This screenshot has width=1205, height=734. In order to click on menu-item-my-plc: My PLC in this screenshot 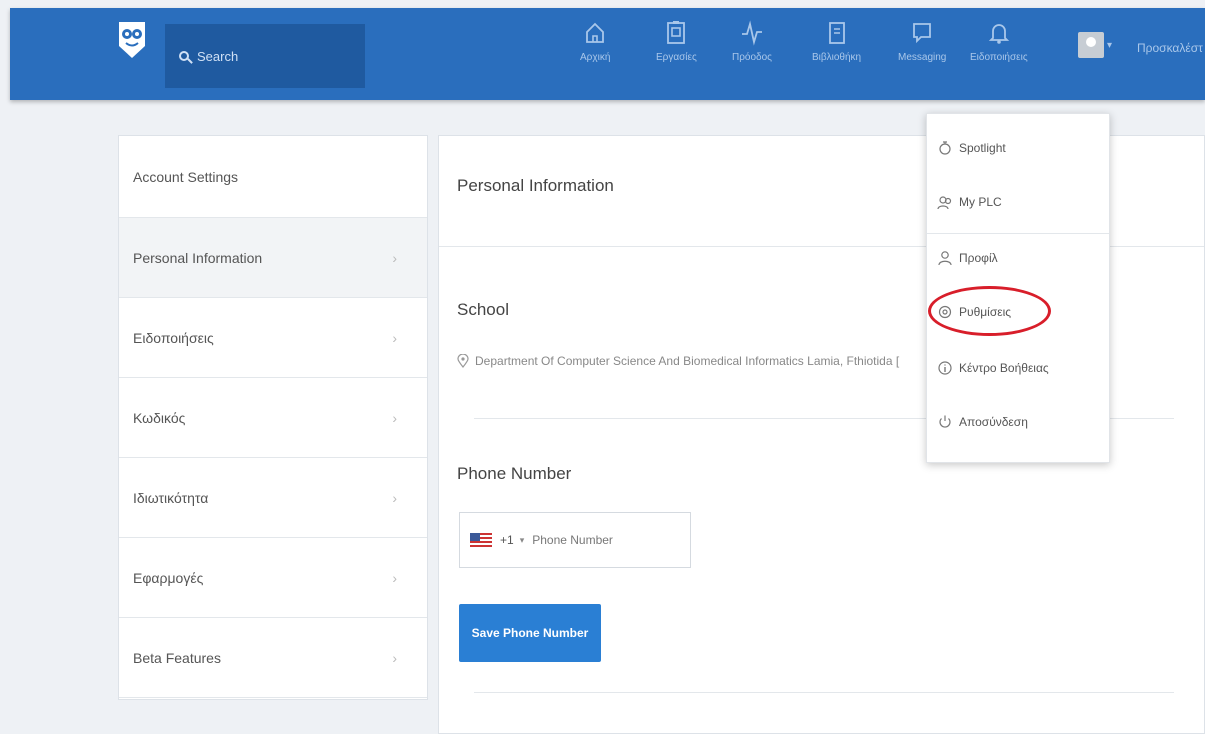, I will do `click(969, 202)`.